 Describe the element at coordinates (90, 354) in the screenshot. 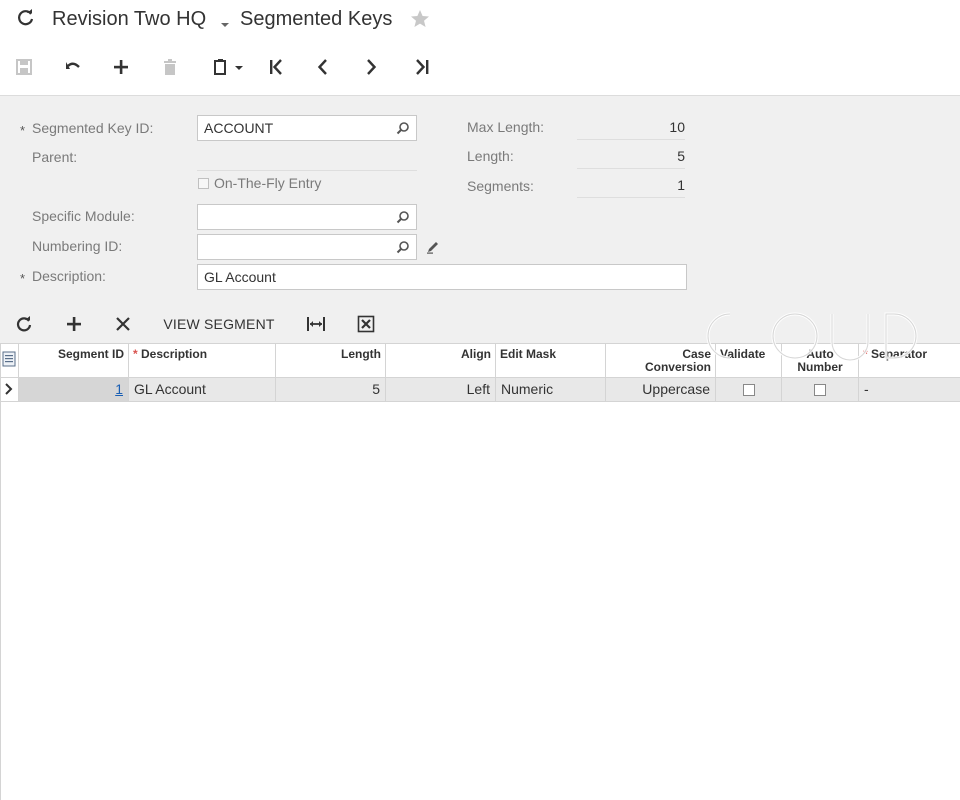

I see `col-segment-id-label: Segment ID` at that location.